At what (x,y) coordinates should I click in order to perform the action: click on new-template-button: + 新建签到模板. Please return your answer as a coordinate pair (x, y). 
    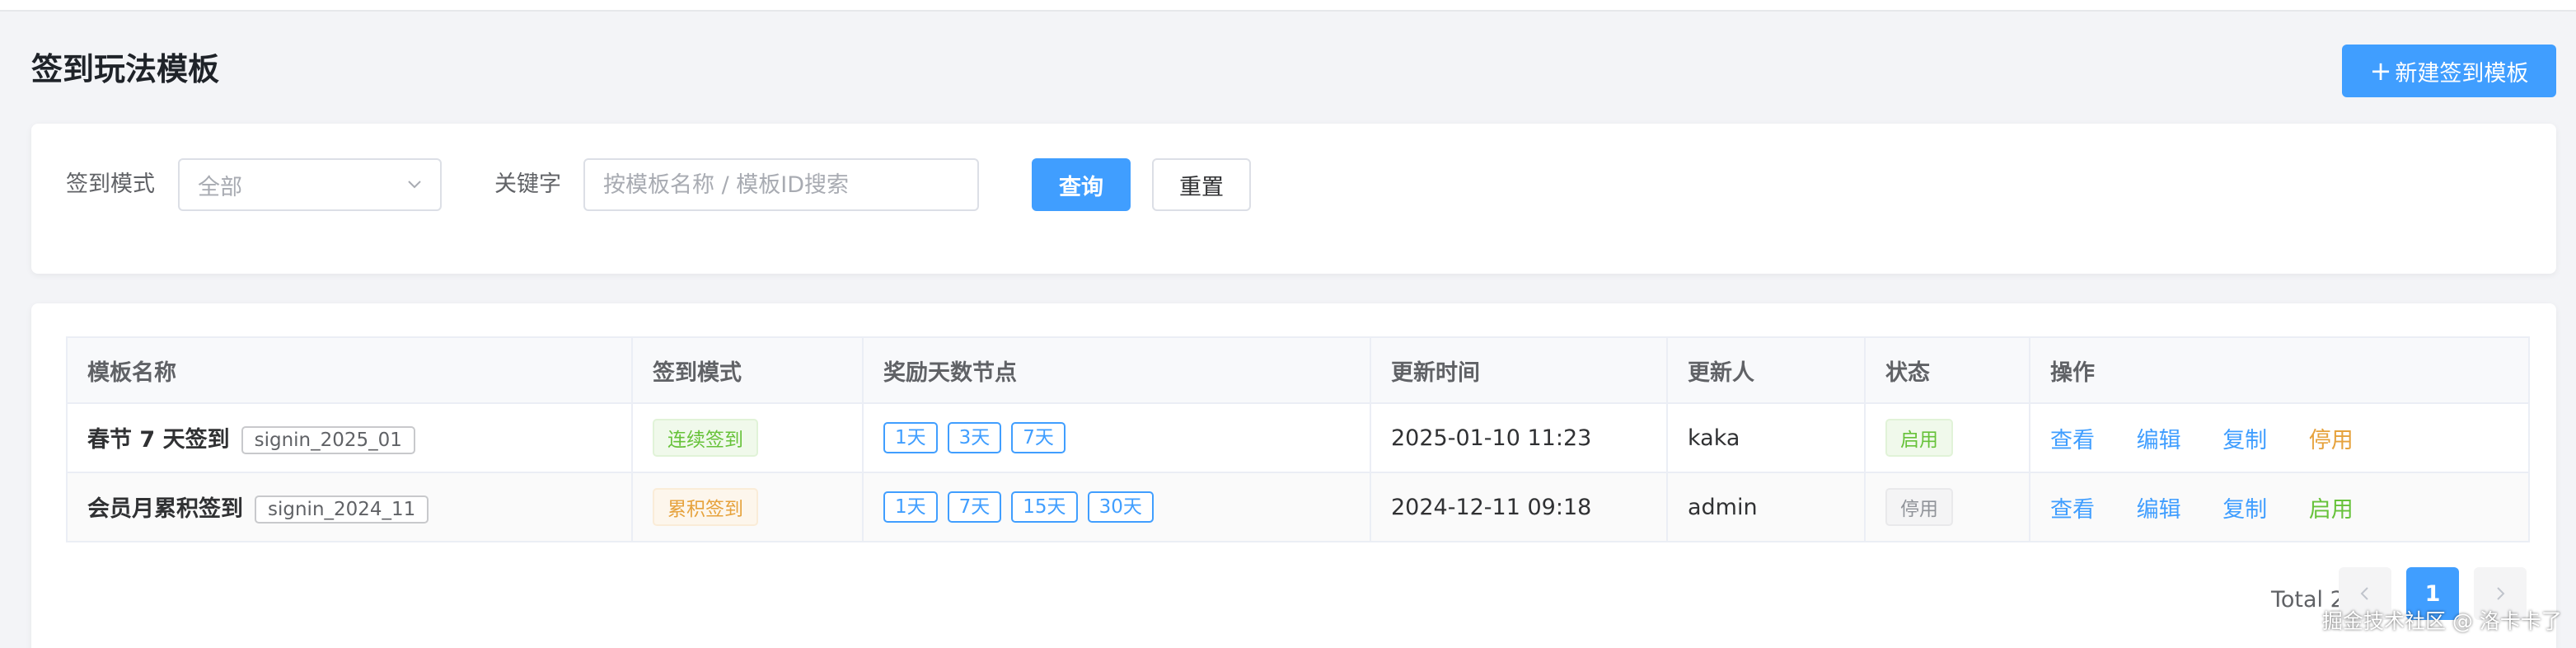
    Looking at the image, I should click on (2449, 71).